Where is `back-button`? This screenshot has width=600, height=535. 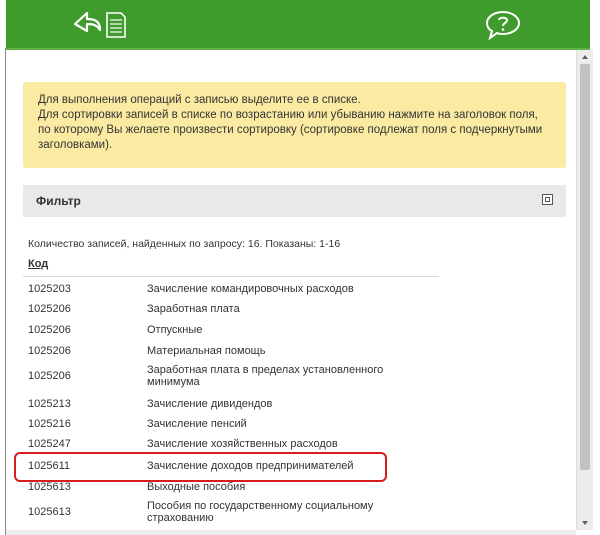 back-button is located at coordinates (103, 25).